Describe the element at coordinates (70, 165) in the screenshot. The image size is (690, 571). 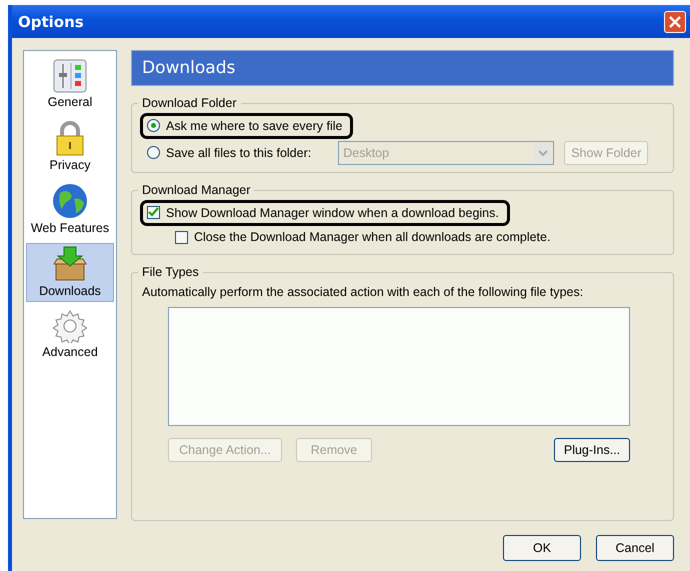
I see `sidebar-label: Privacy` at that location.